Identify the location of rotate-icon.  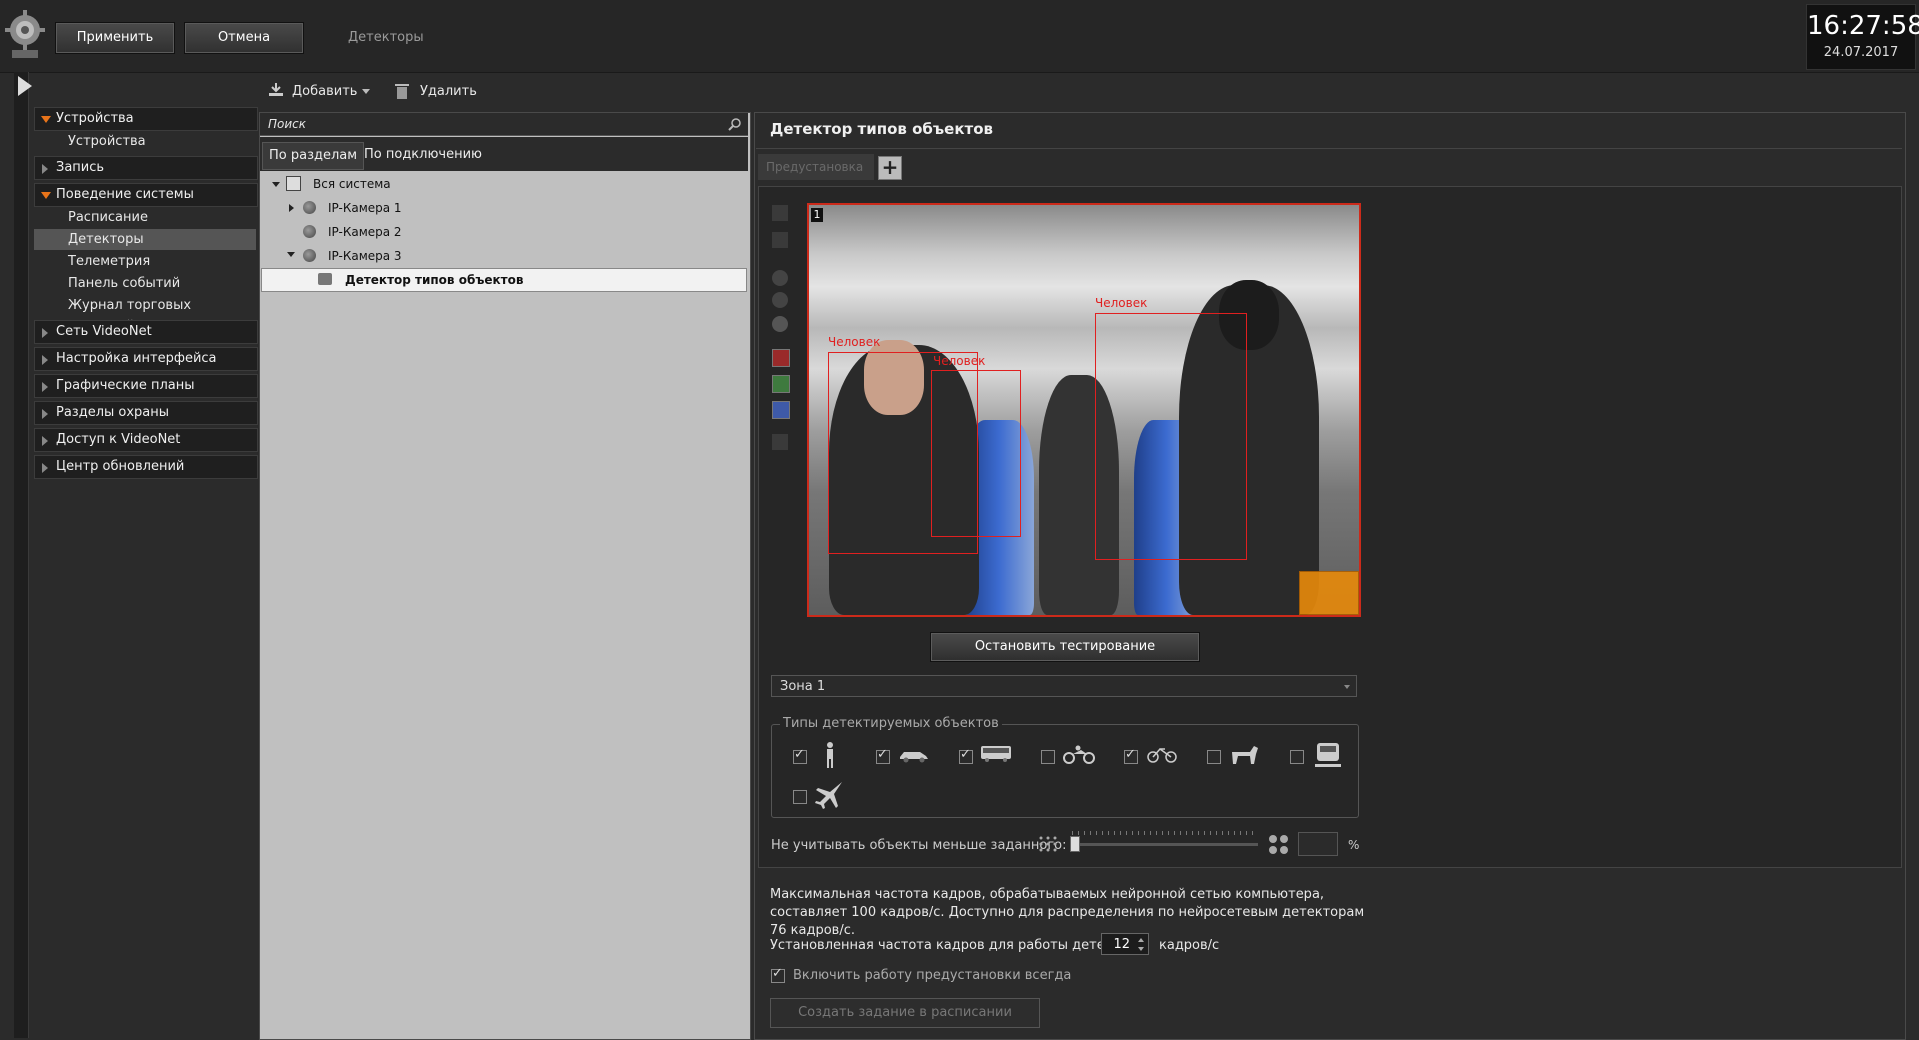
(780, 278).